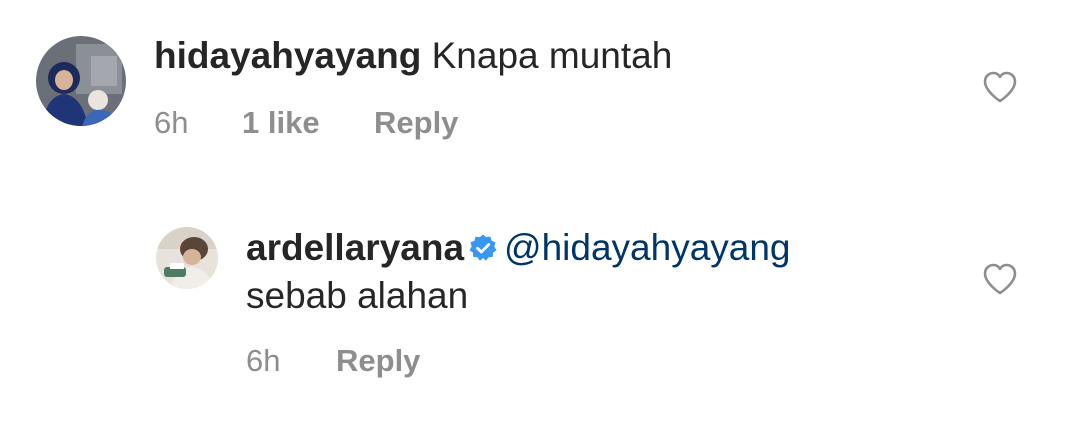  Describe the element at coordinates (647, 247) in the screenshot. I see `mention-link: @hidayahyayang` at that location.